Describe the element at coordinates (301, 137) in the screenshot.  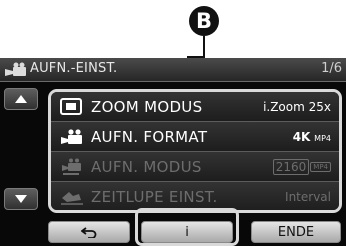
I see `value-text: 4K` at that location.